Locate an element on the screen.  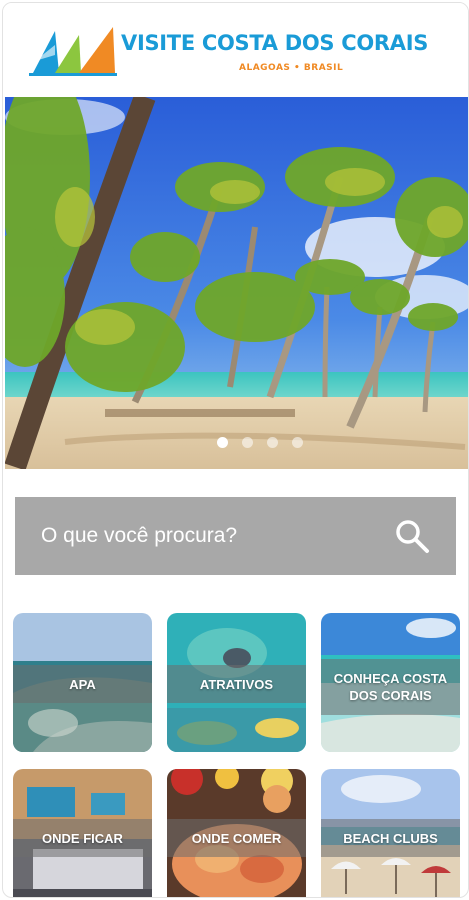
tile-onde-ficar: ONDE FICAR is located at coordinates (82, 833).